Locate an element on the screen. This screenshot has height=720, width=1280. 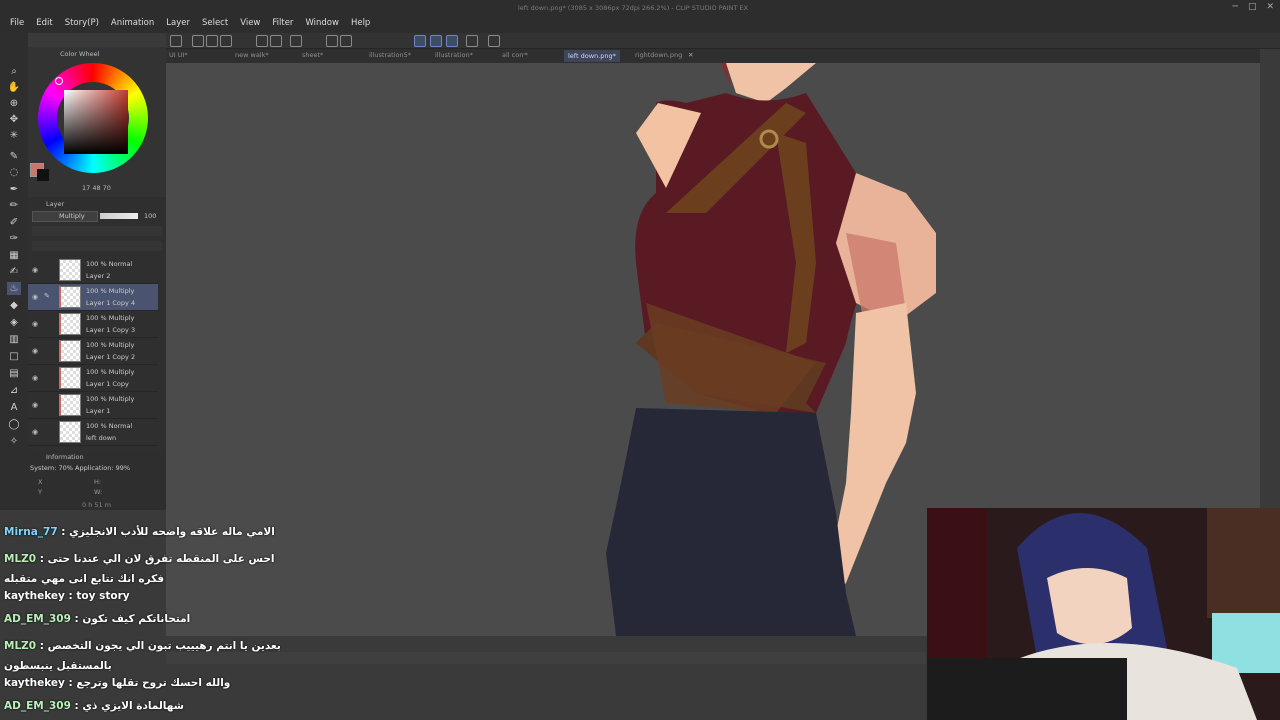
menu-animation: Animation is located at coordinates (132, 23).